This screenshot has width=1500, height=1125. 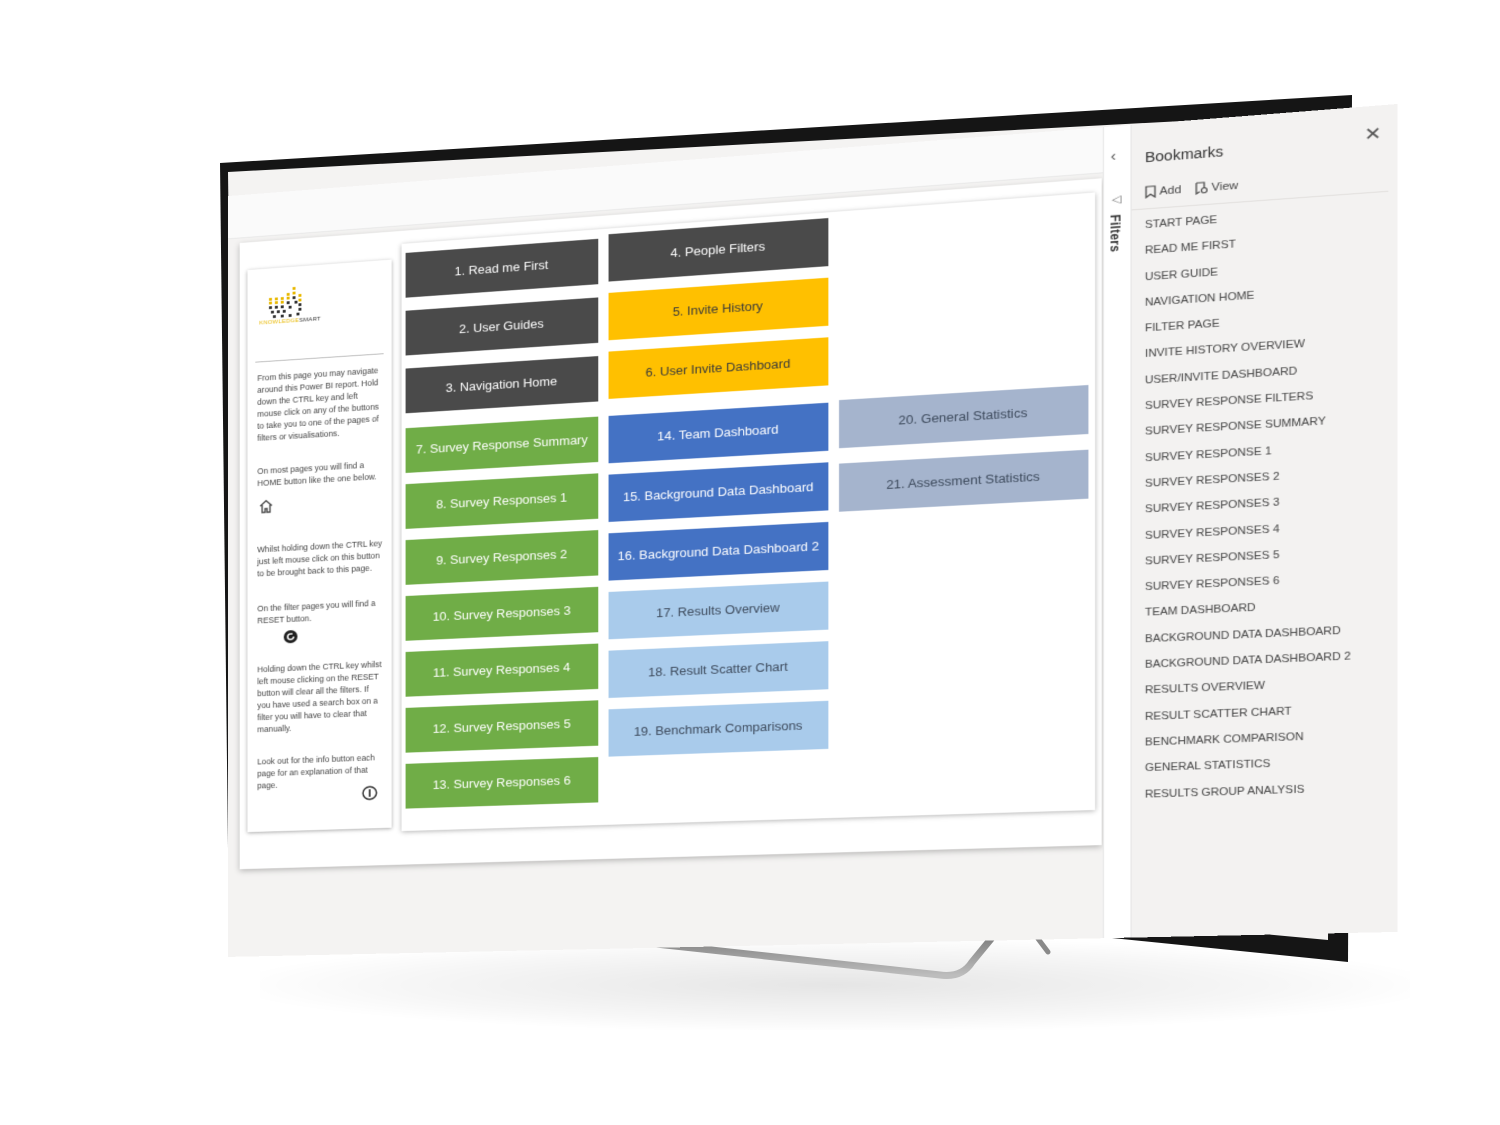 What do you see at coordinates (291, 639) in the screenshot?
I see `reset-icon` at bounding box center [291, 639].